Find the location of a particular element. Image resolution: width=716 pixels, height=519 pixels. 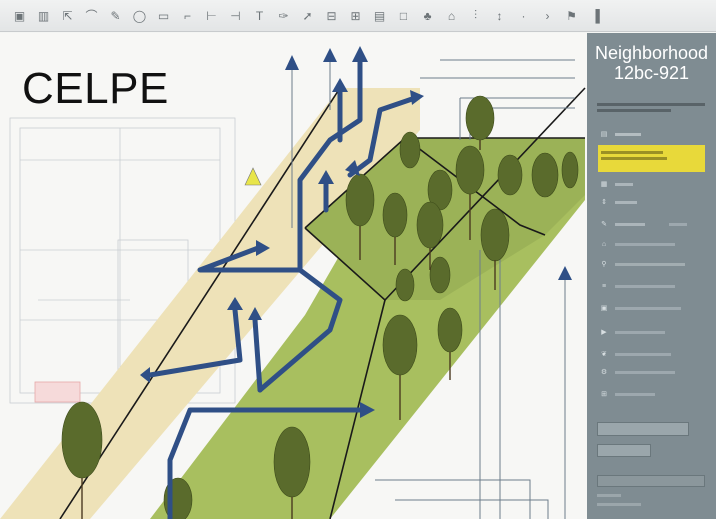

panel-row: ⚲ is located at coordinates (642, 264).